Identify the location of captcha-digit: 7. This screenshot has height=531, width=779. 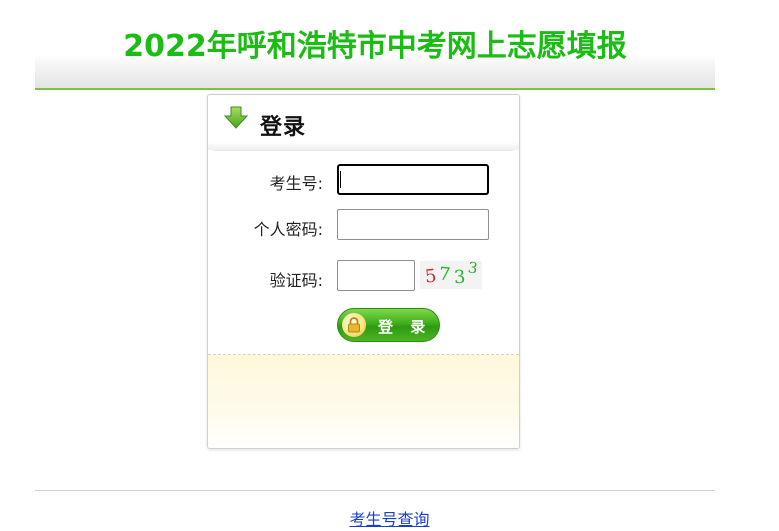
(445, 274).